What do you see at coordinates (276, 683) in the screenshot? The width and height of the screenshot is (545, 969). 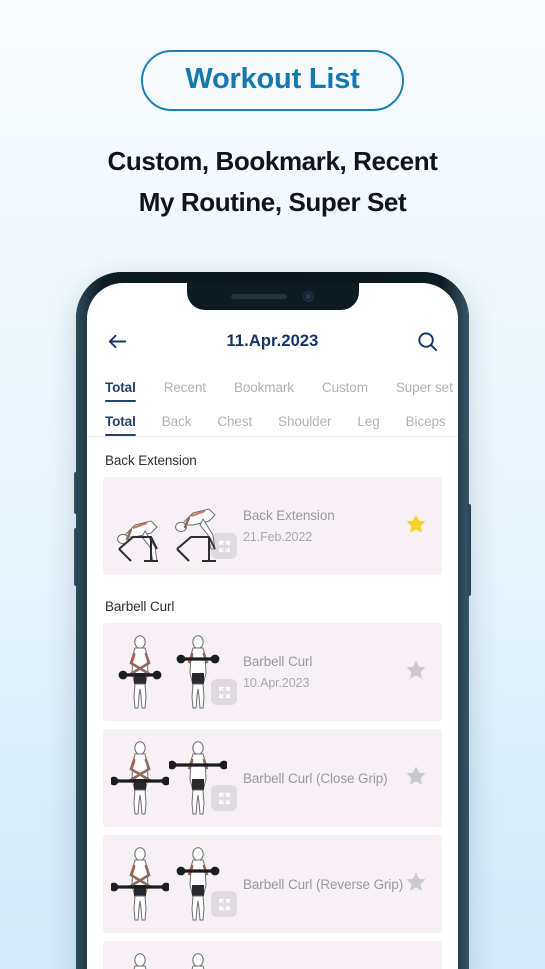 I see `exercise-date: 10.Apr.2023` at bounding box center [276, 683].